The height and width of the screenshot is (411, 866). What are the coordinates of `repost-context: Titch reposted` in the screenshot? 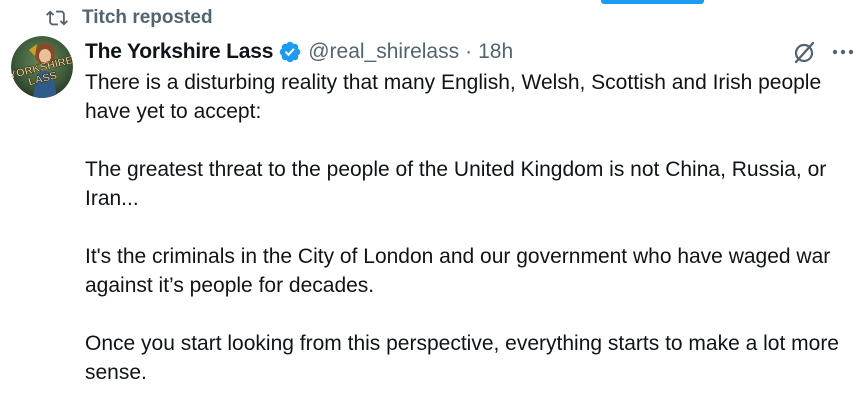 It's located at (129, 18).